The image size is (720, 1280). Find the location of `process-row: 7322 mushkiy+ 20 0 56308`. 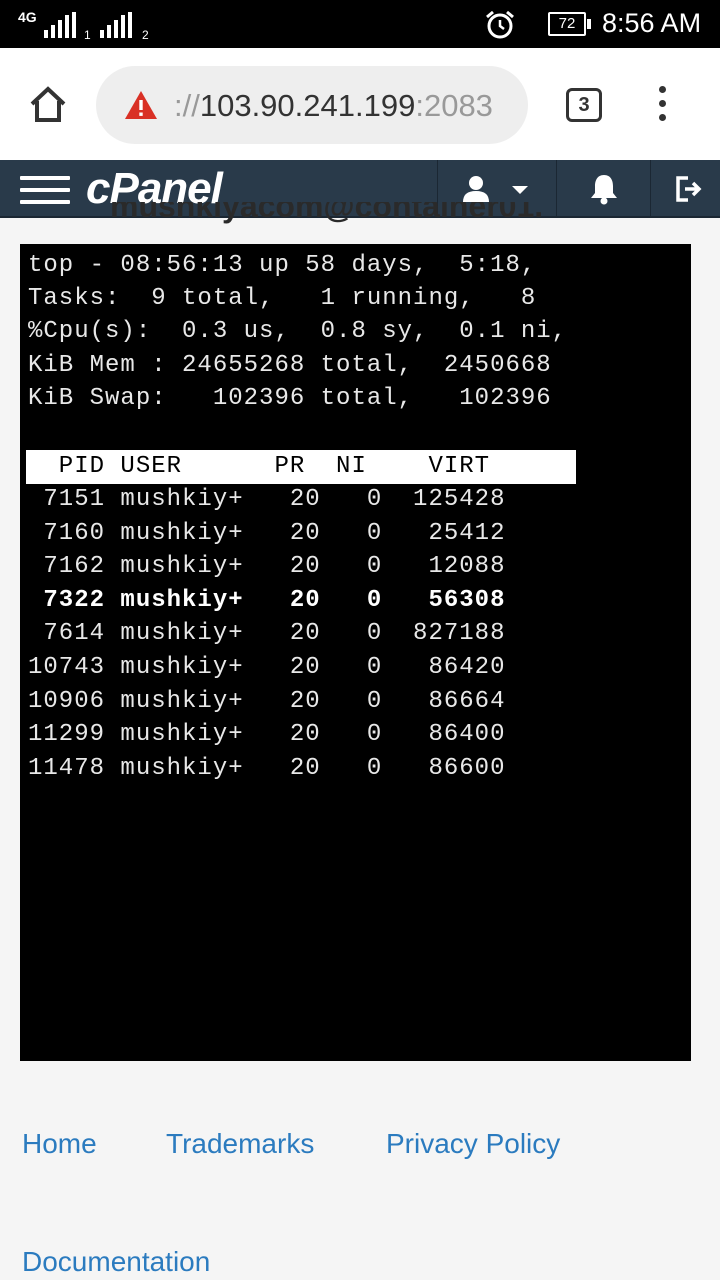

process-row: 7322 mushkiy+ 20 0 56308 is located at coordinates (267, 600).